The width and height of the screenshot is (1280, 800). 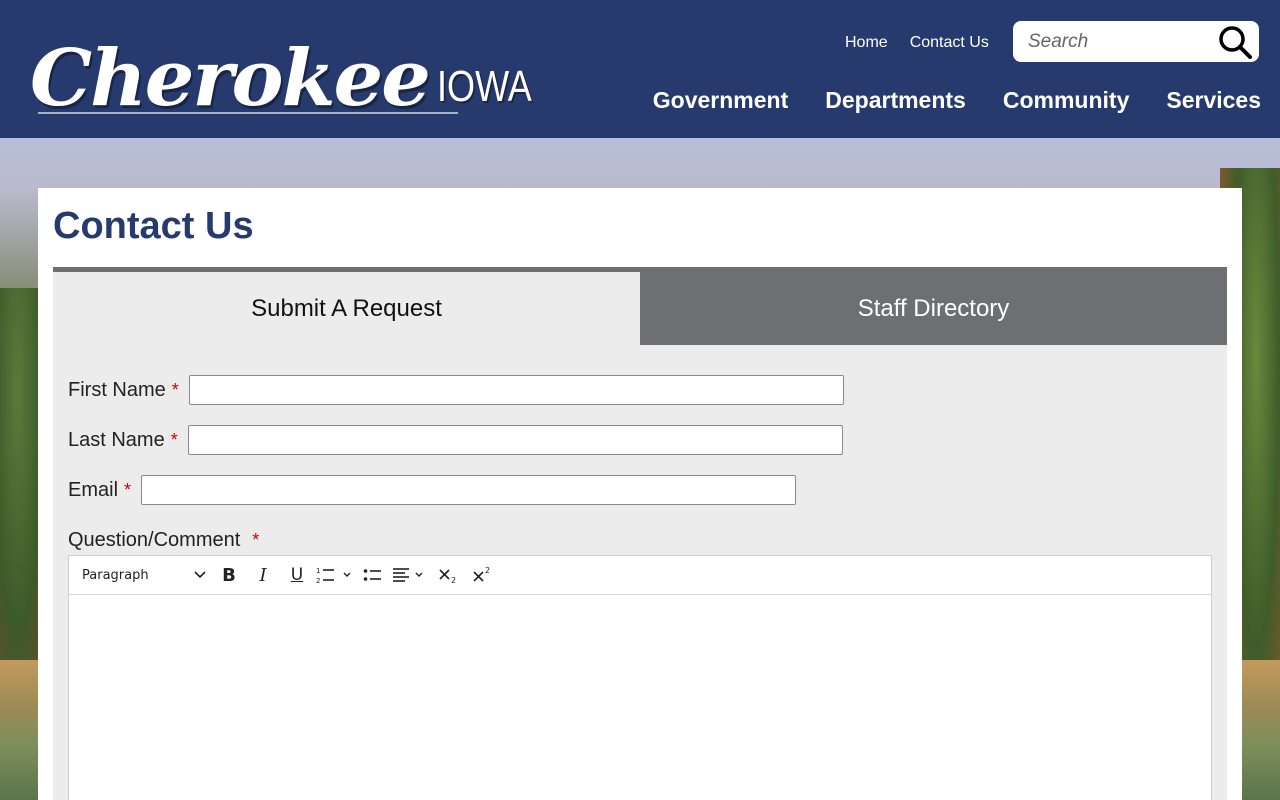 What do you see at coordinates (720, 100) in the screenshot?
I see `nav-government: Government` at bounding box center [720, 100].